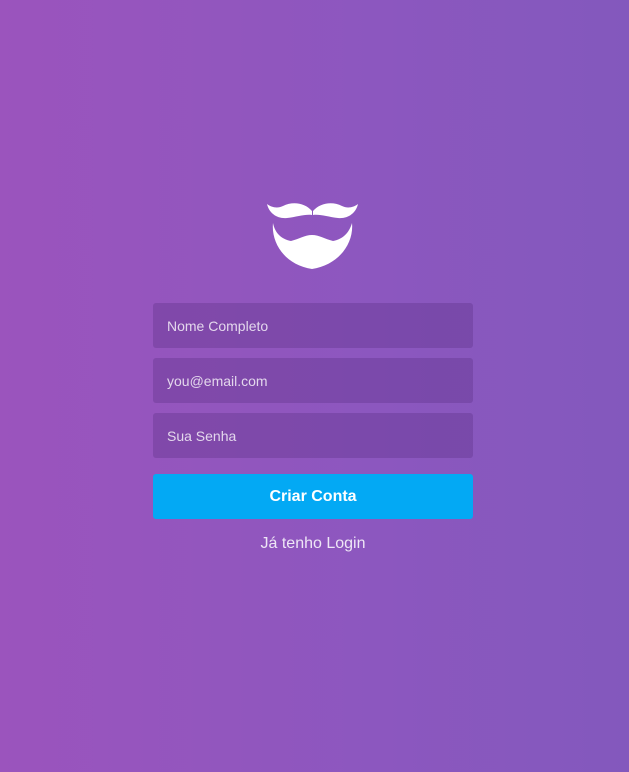  I want to click on email-field, so click(313, 380).